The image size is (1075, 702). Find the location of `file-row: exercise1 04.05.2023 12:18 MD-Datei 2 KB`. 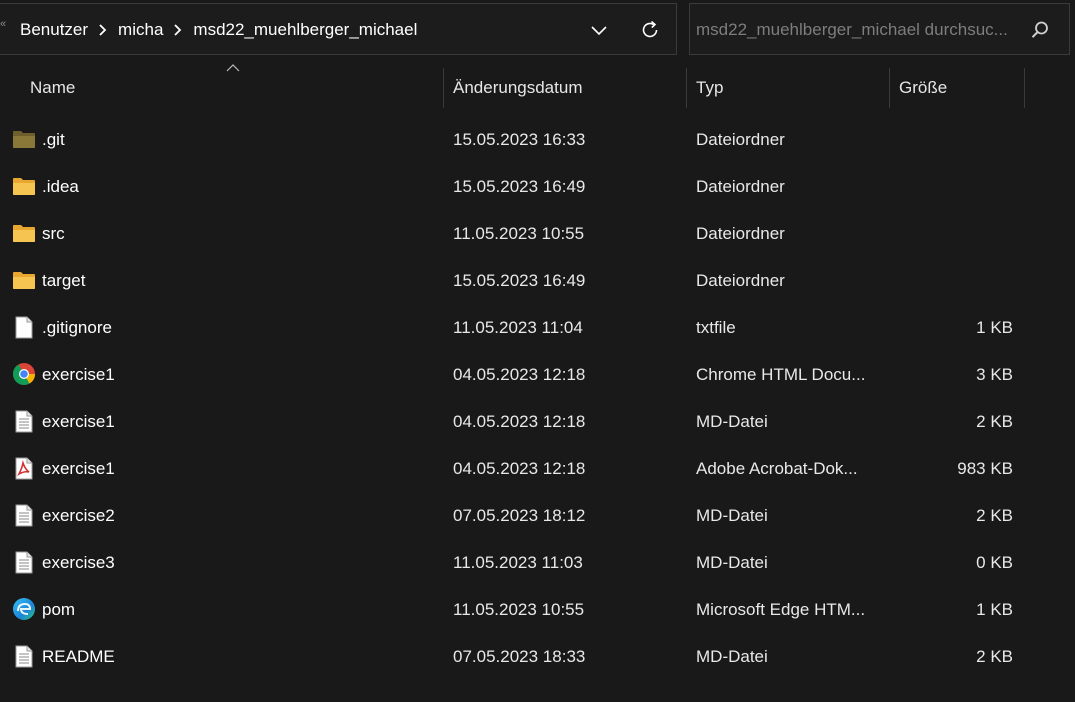

file-row: exercise1 04.05.2023 12:18 MD-Datei 2 KB is located at coordinates (512, 421).